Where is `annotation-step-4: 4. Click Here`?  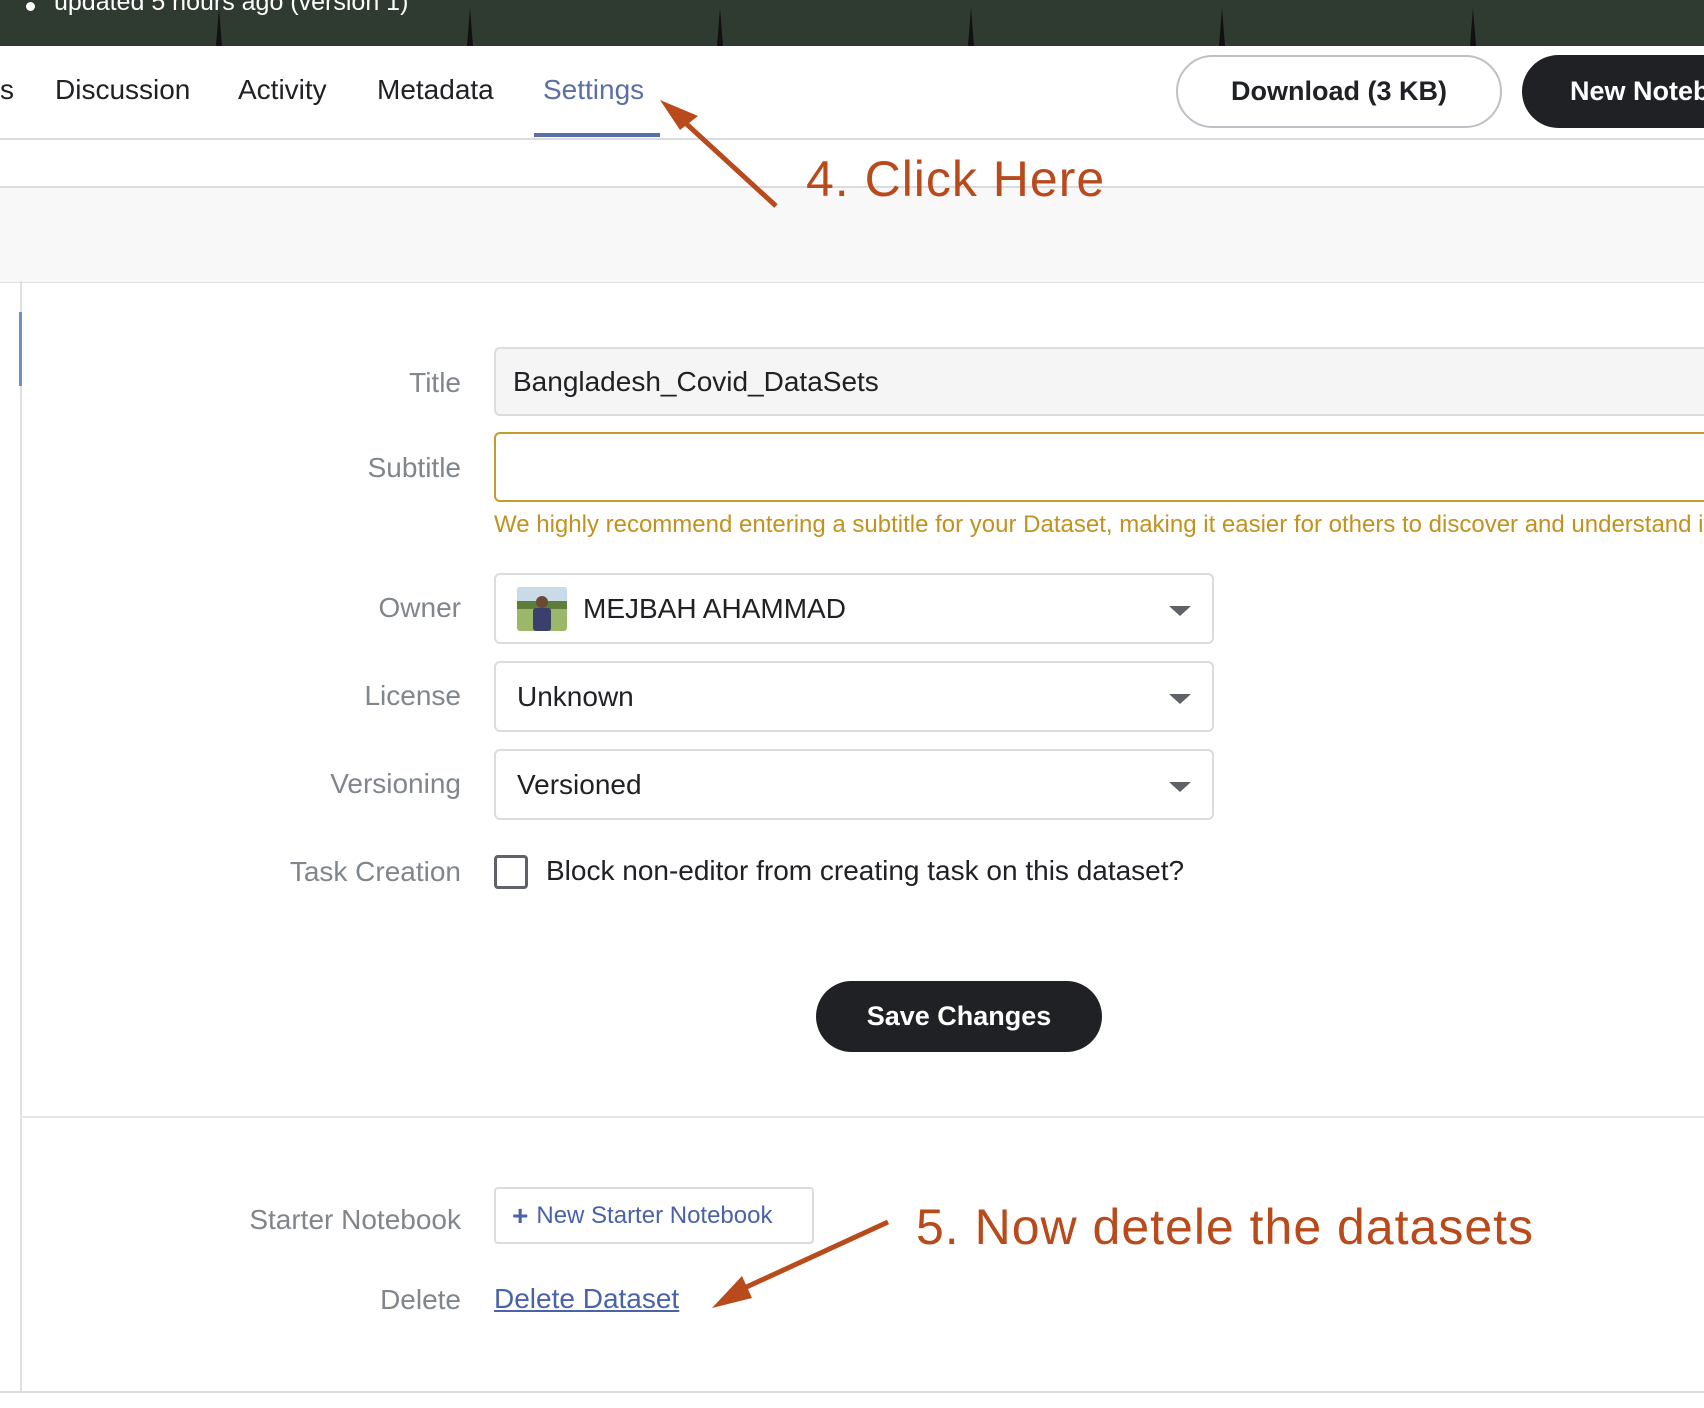
annotation-step-4: 4. Click Here is located at coordinates (956, 179).